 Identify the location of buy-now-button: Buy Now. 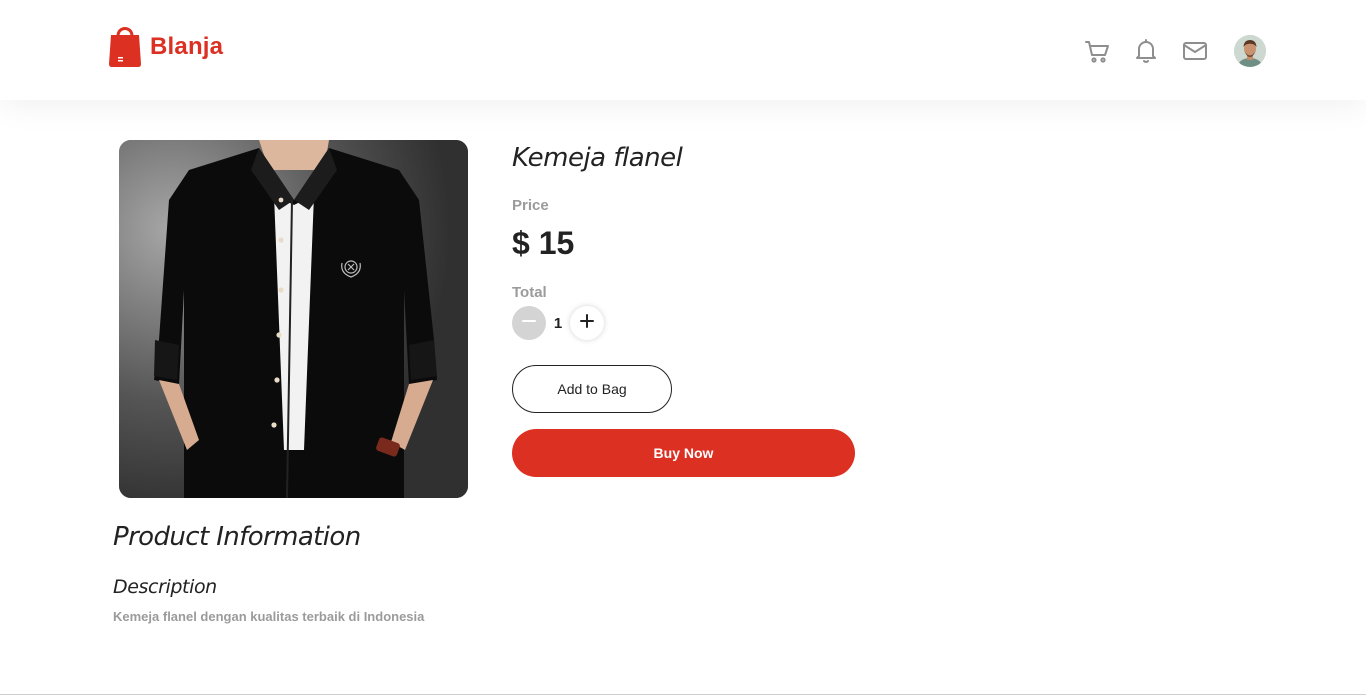
(683, 453).